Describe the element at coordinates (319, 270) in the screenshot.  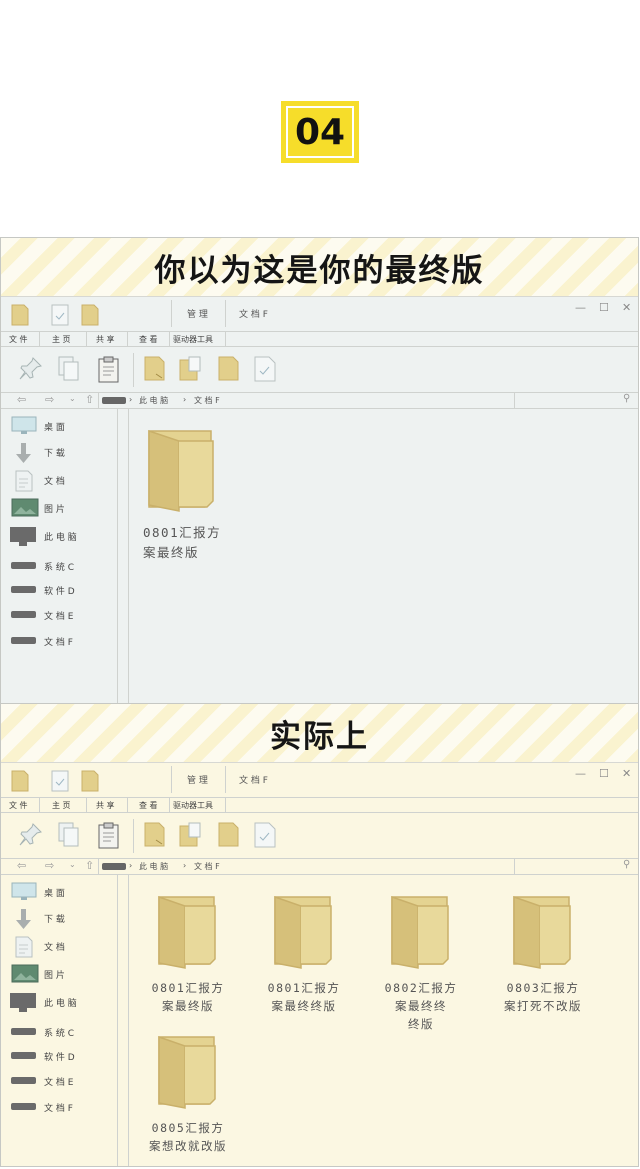
I see `scene-1-caption: 你以为这是你的最终版` at that location.